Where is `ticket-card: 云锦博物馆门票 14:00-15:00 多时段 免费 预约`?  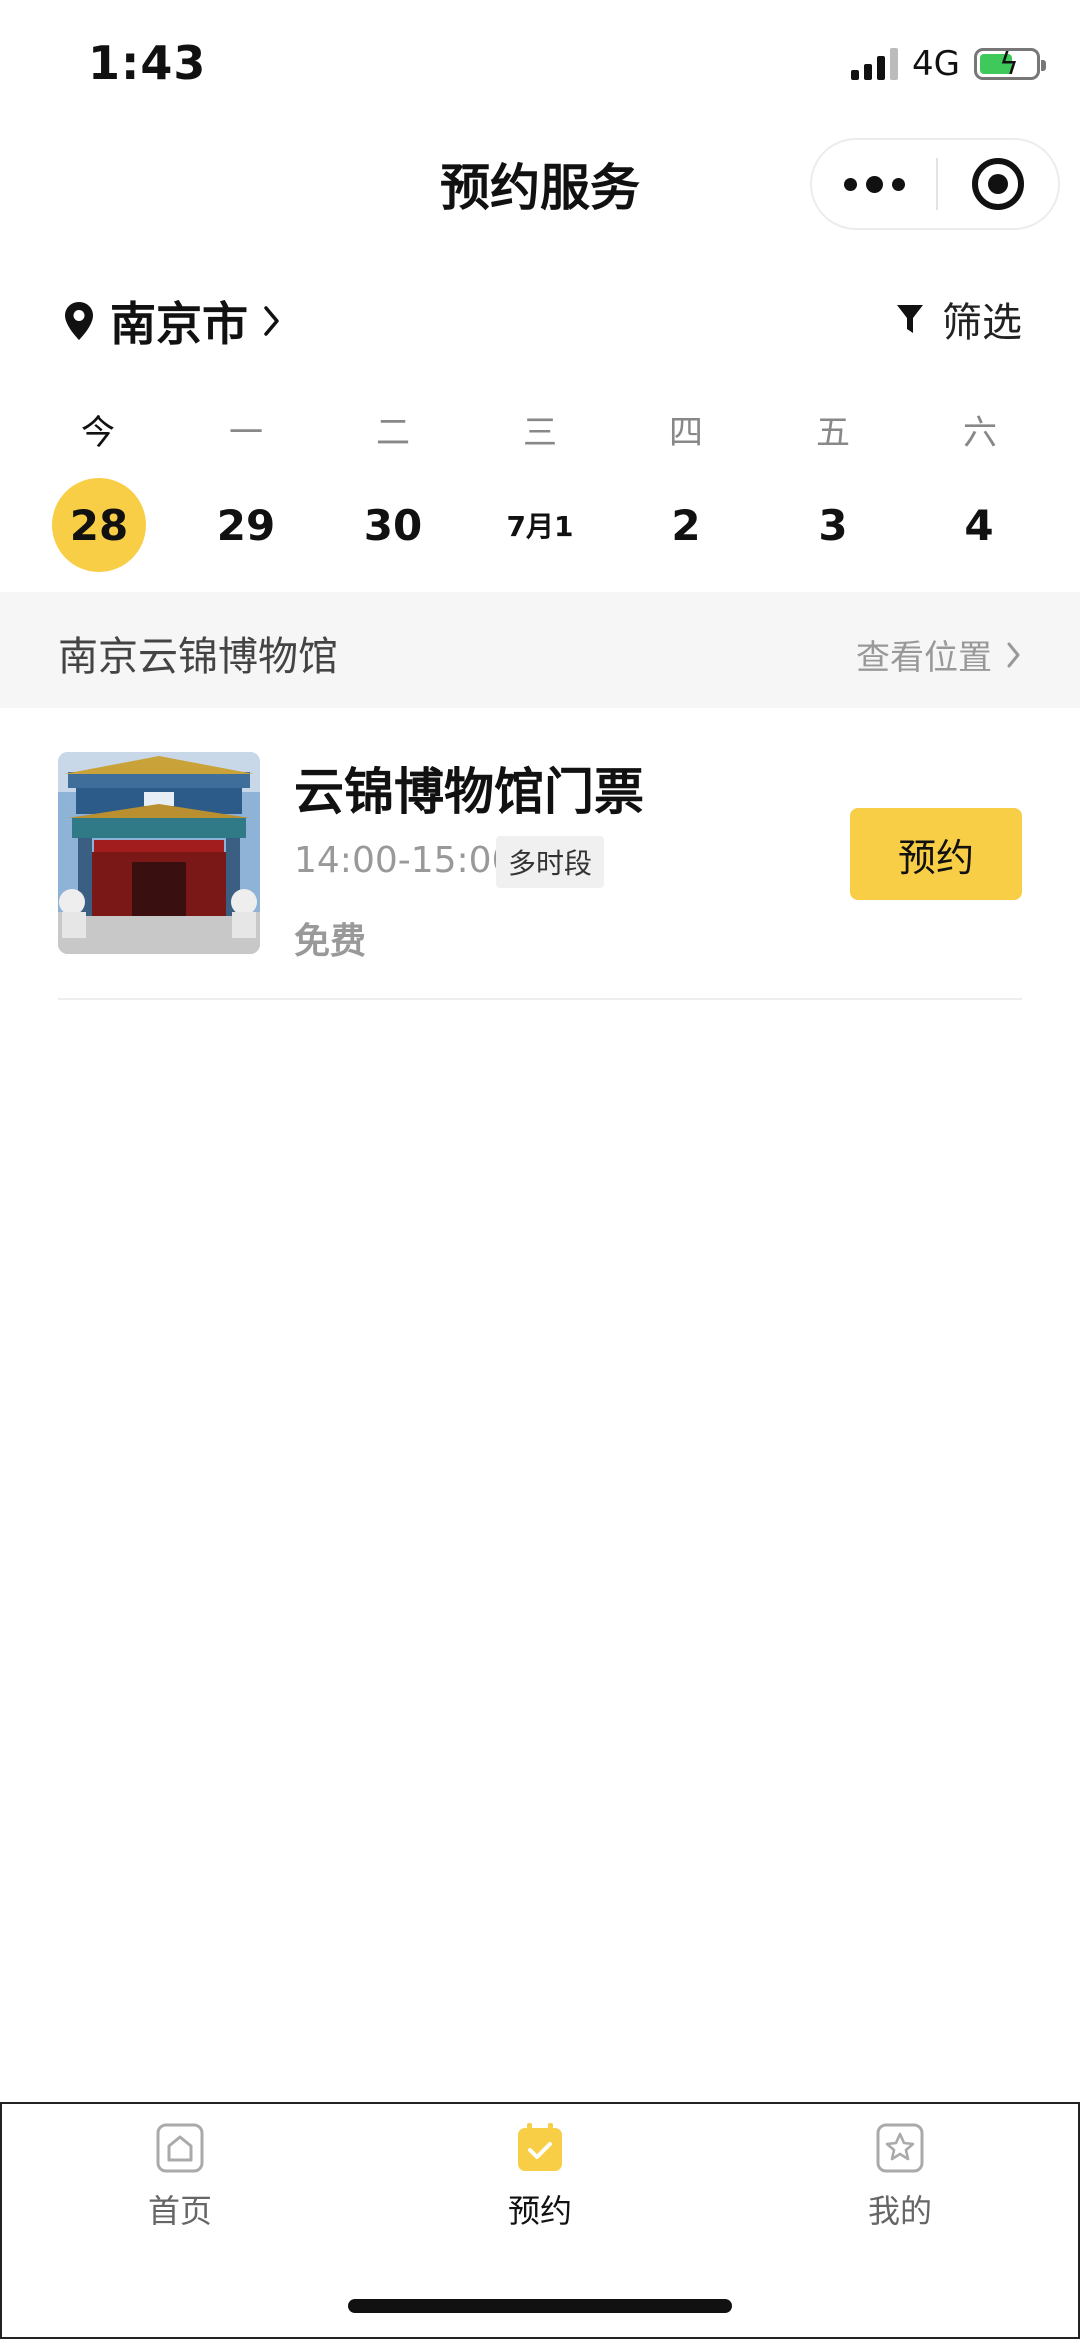
ticket-card: 云锦博物馆门票 14:00-15:00 多时段 免费 预约 is located at coordinates (540, 876).